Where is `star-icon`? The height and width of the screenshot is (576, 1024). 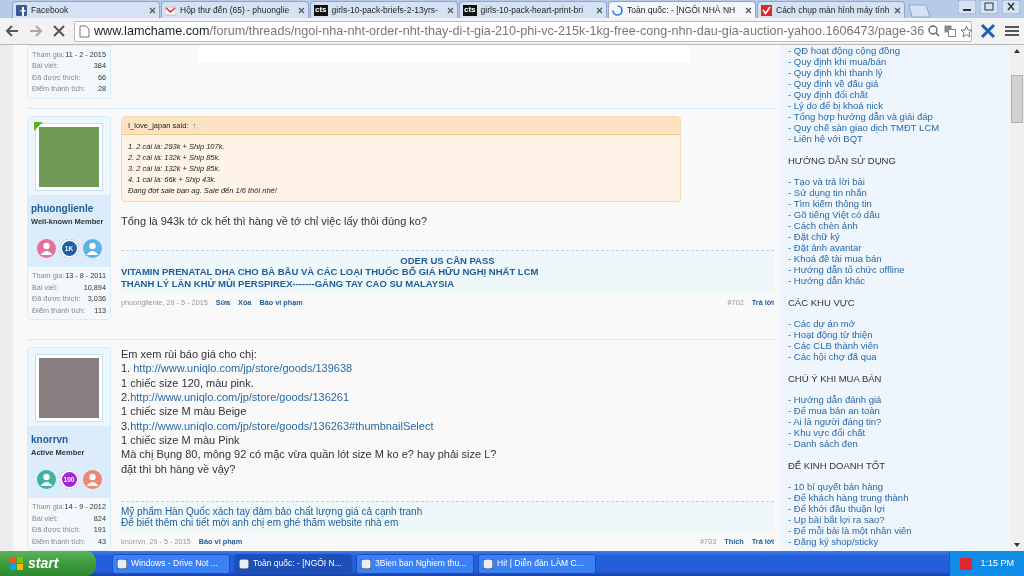 star-icon is located at coordinates (967, 31).